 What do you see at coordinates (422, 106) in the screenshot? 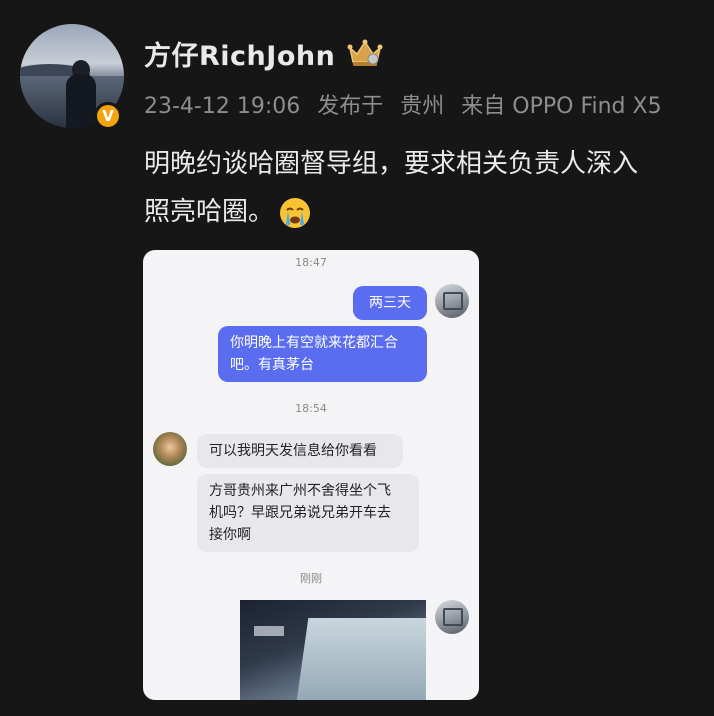
I see `post-location: 贵州` at bounding box center [422, 106].